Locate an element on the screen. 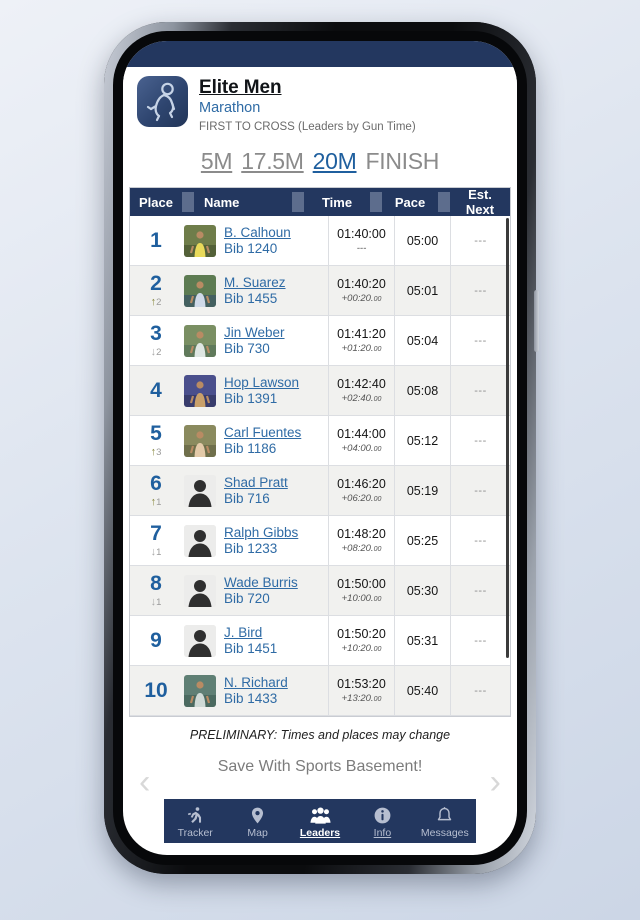 The height and width of the screenshot is (920, 640). runner-bib: Bib 716 is located at coordinates (247, 498).